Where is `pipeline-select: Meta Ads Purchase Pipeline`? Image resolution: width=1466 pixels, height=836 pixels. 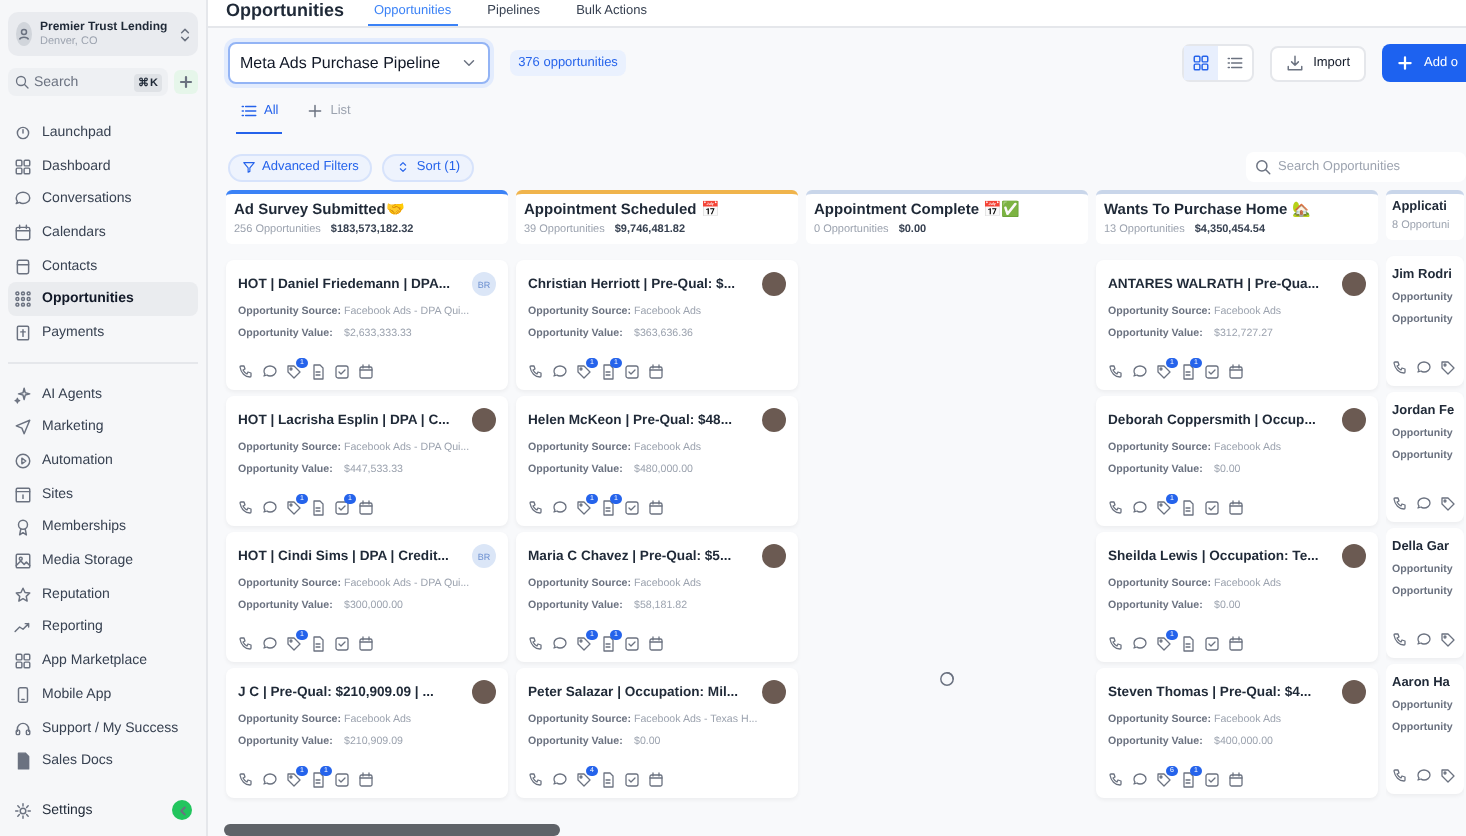
pipeline-select: Meta Ads Purchase Pipeline is located at coordinates (359, 63).